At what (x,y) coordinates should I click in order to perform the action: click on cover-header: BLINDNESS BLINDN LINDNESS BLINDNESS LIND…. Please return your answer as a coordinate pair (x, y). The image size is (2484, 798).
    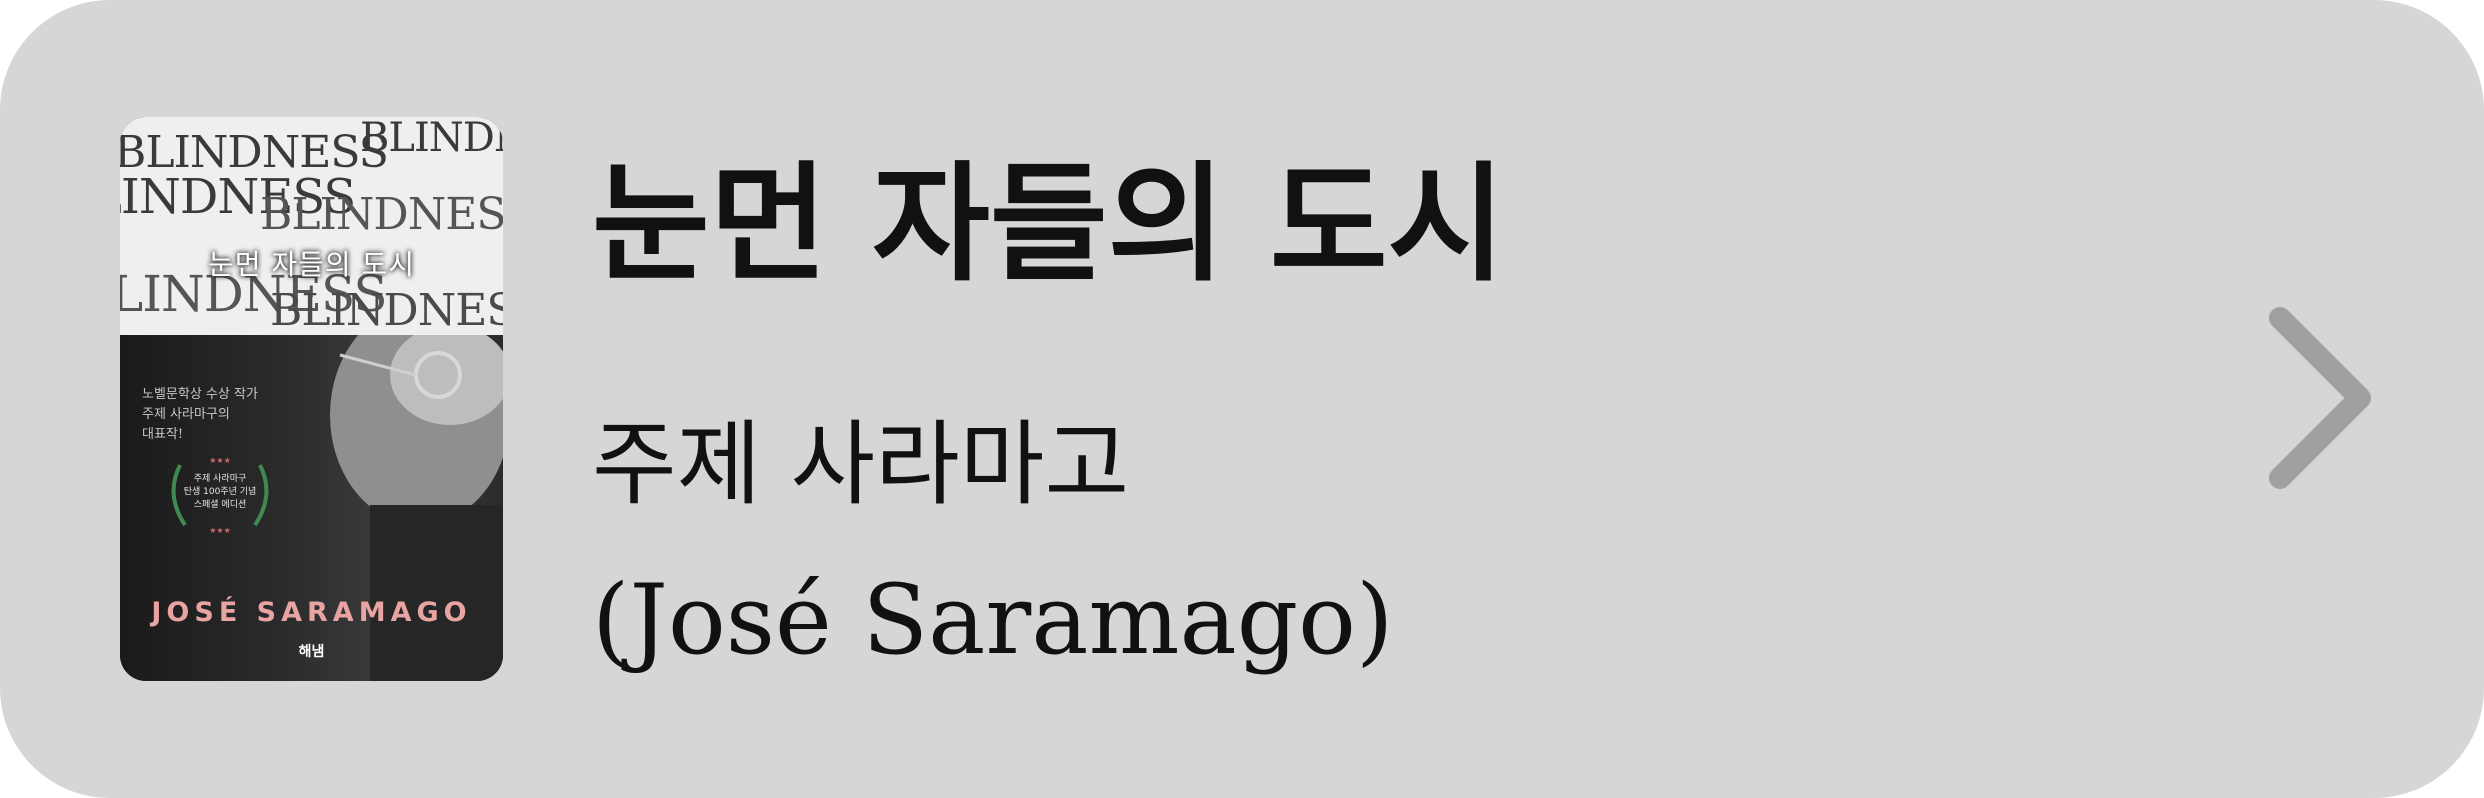
    Looking at the image, I should click on (311, 226).